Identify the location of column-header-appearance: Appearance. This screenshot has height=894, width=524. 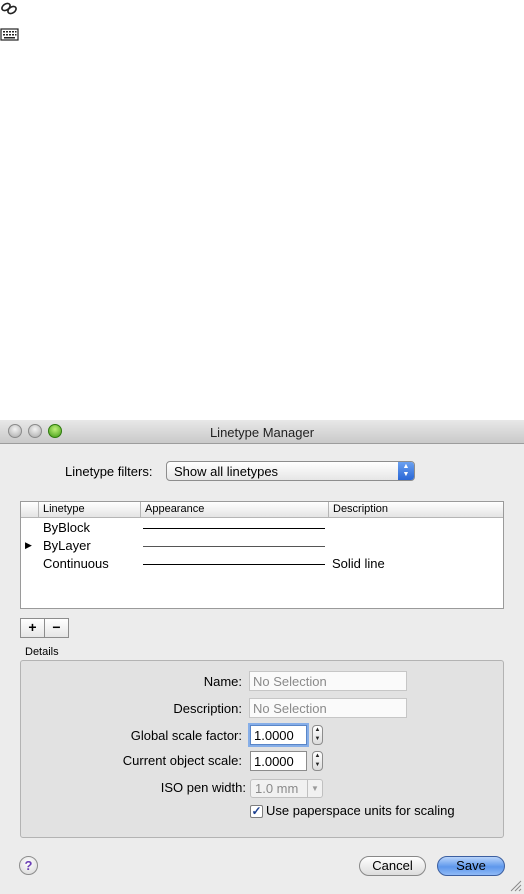
(174, 509).